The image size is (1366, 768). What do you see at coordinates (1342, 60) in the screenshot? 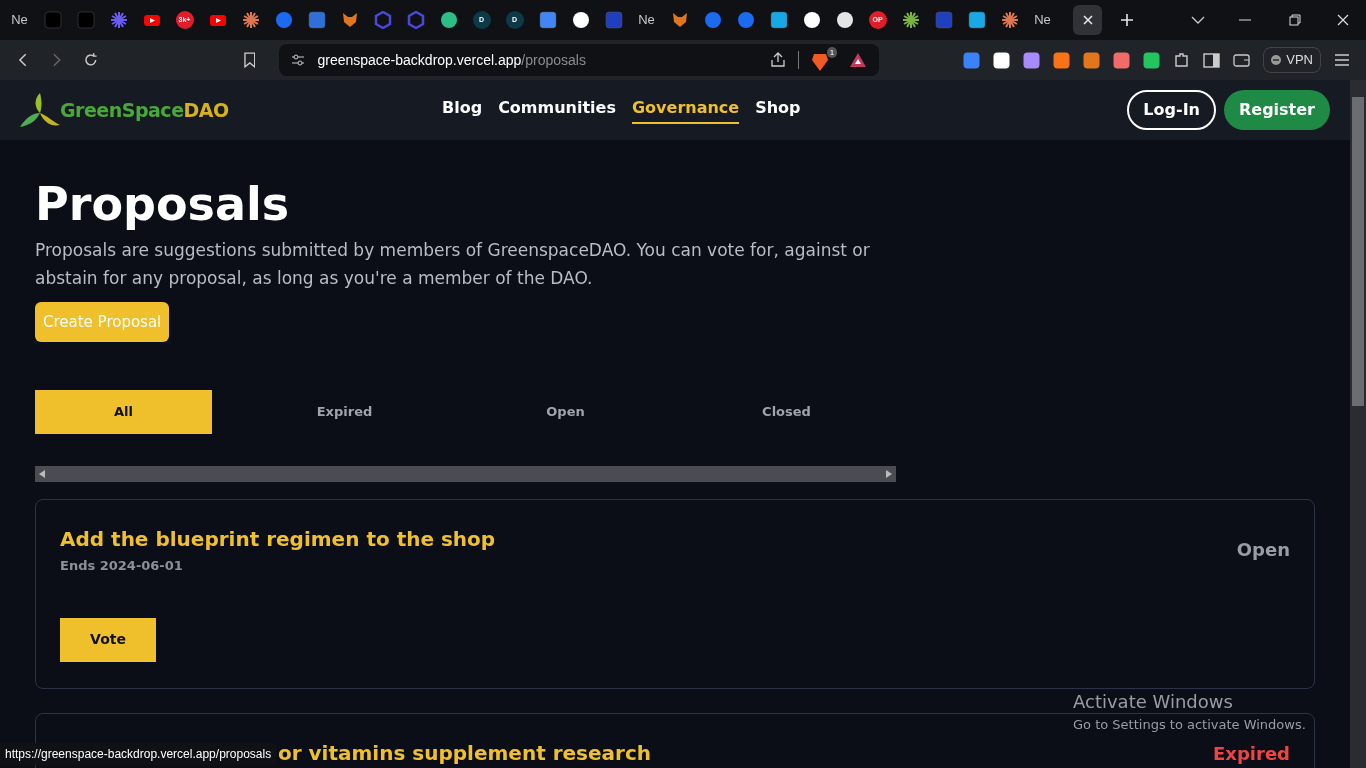
I see `menu-icon` at bounding box center [1342, 60].